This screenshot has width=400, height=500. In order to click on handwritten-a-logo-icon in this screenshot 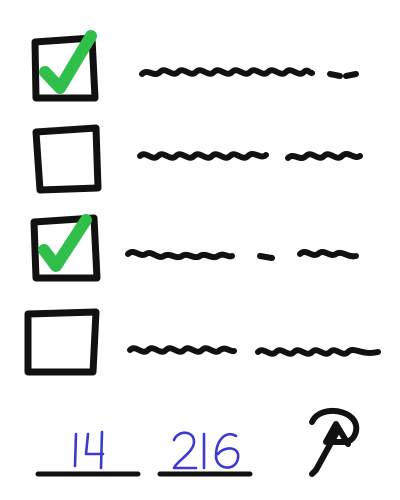, I will do `click(334, 442)`.